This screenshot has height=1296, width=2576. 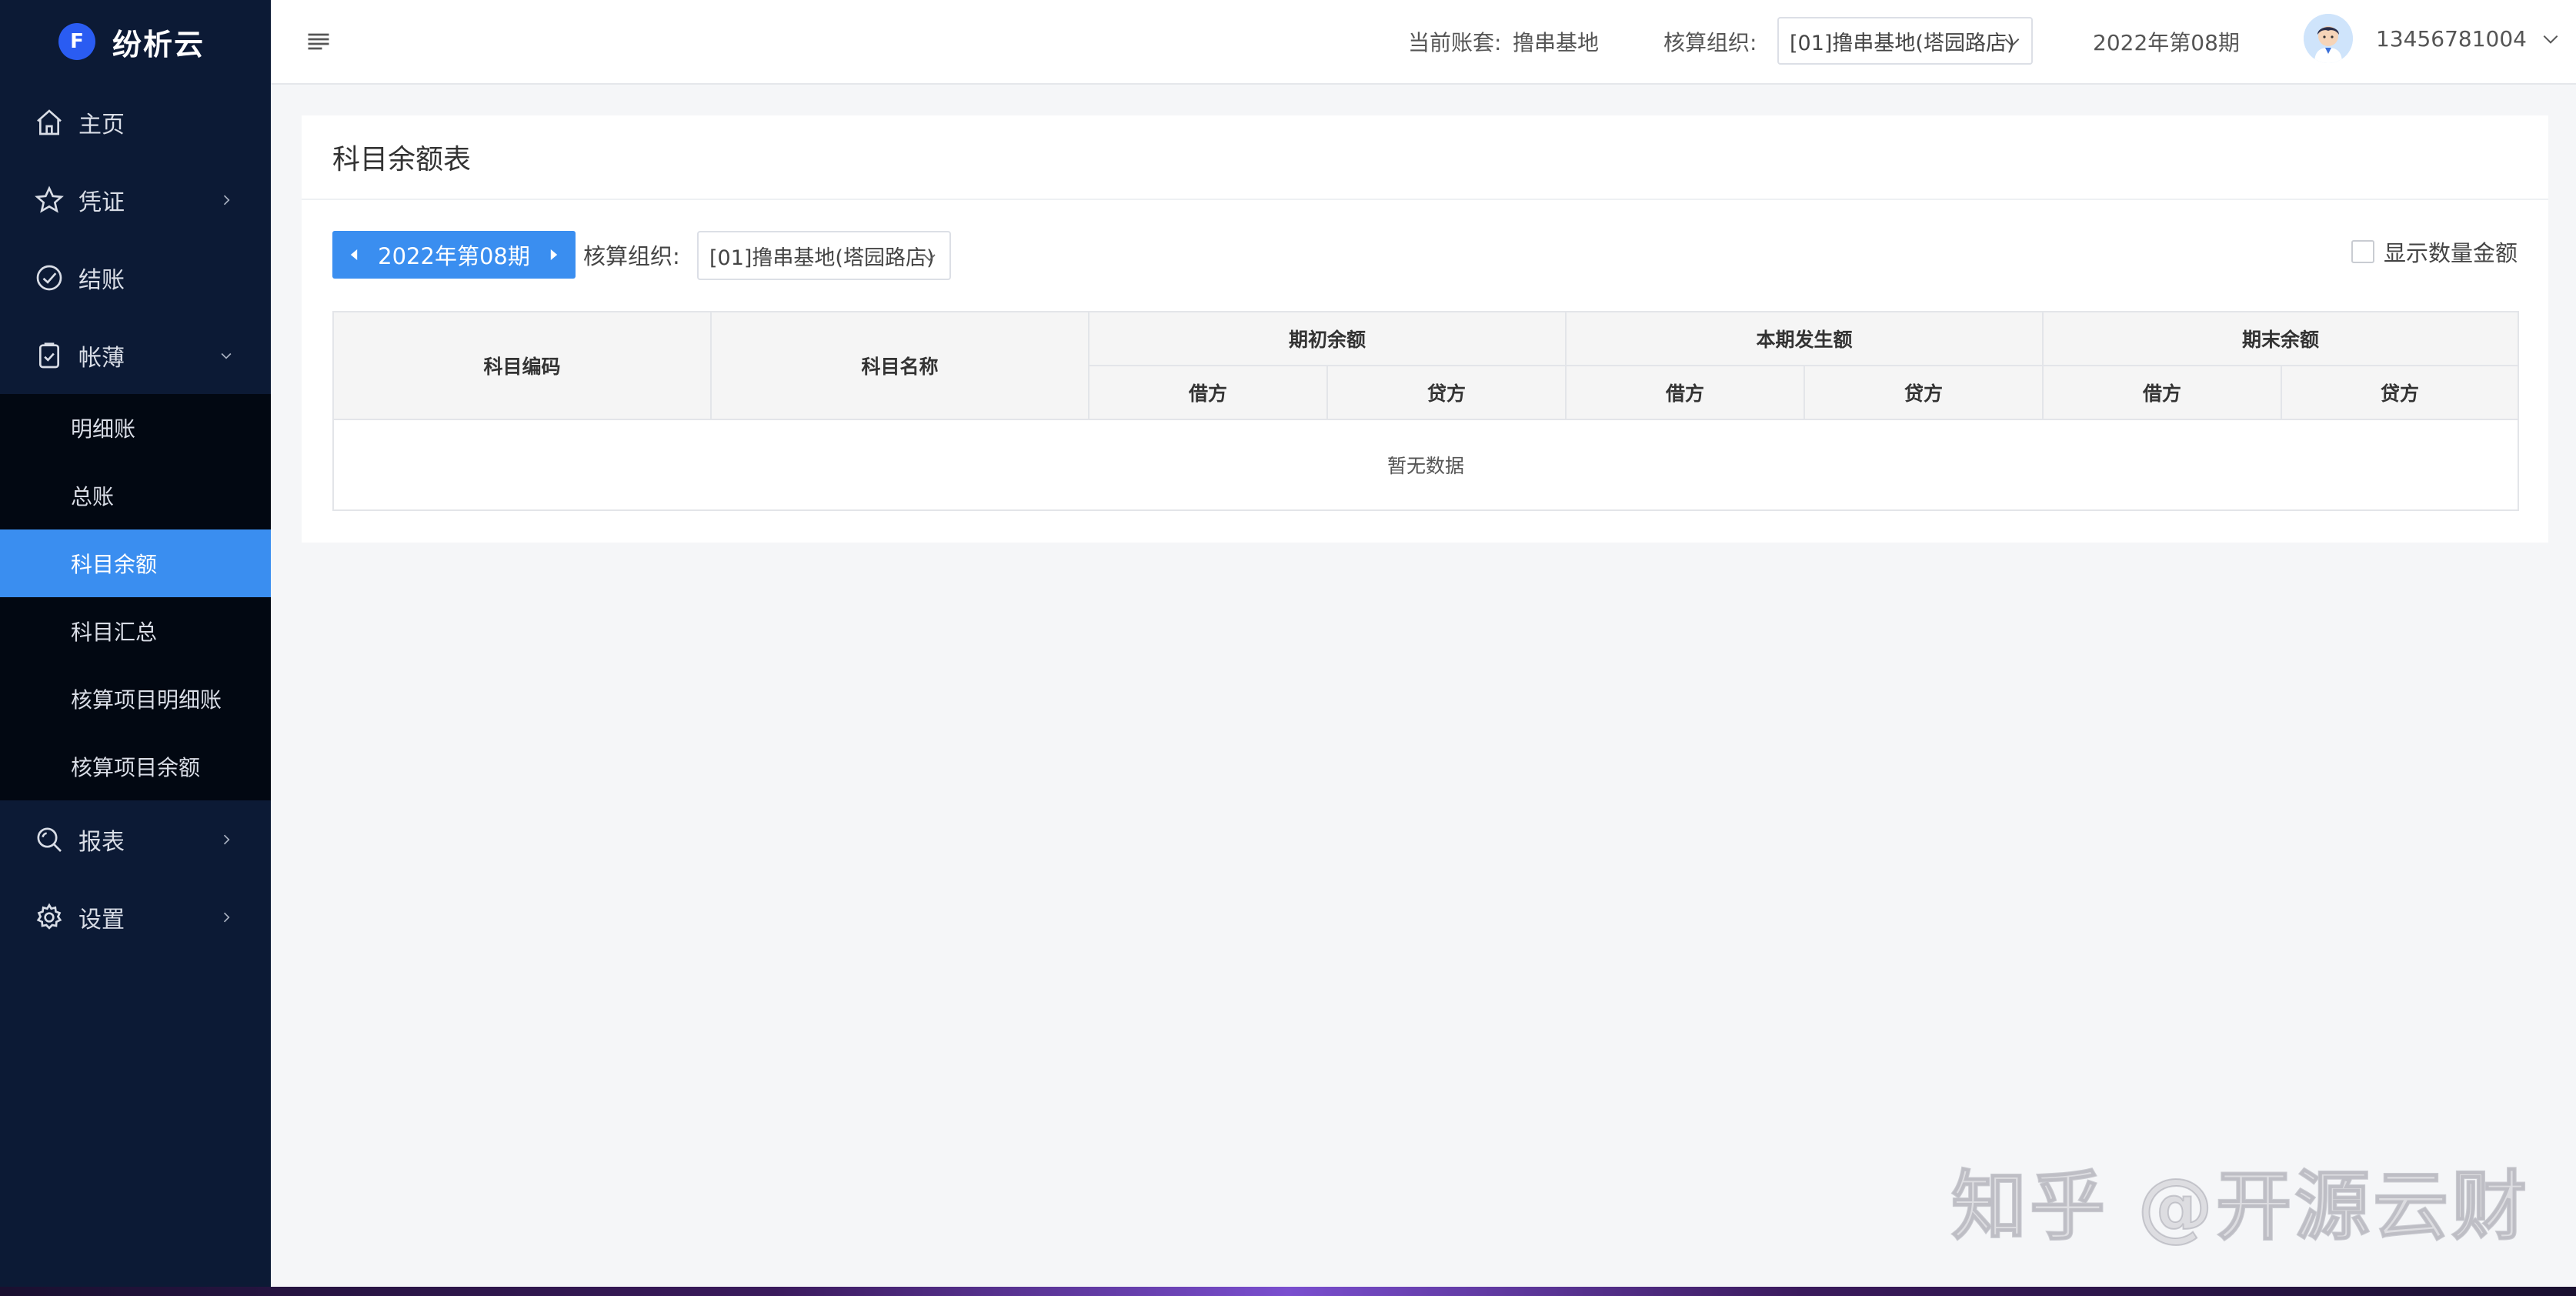 I want to click on sidebar-item-label: 报表, so click(x=101, y=842).